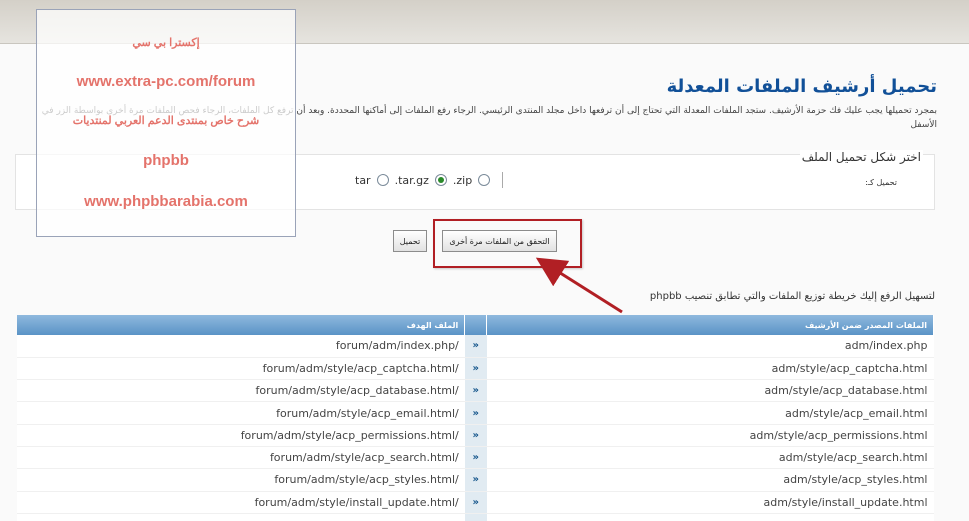  Describe the element at coordinates (881, 182) in the screenshot. I see `format-label: تحميل كـ:` at that location.